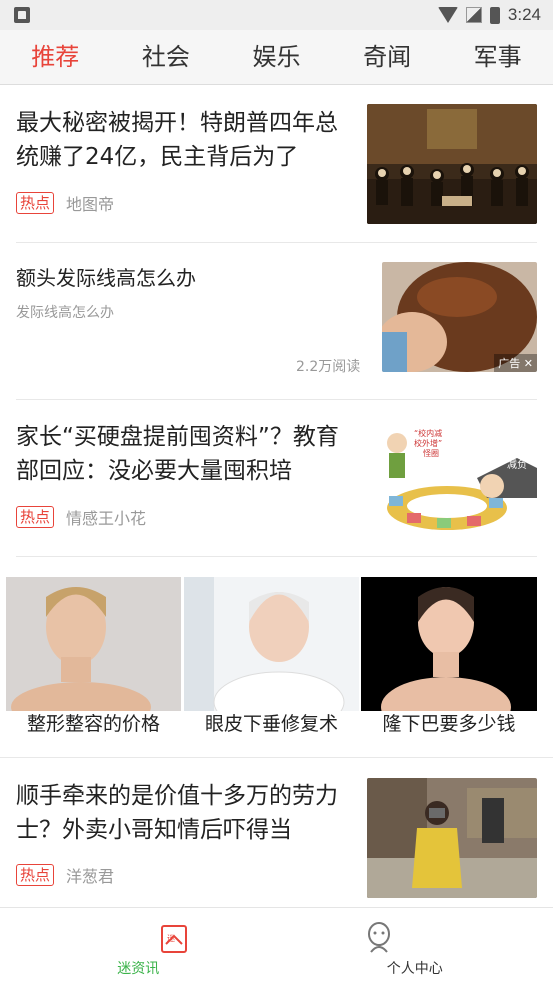 The height and width of the screenshot is (984, 553). What do you see at coordinates (415, 968) in the screenshot?
I see `nav-profile-label: 个人中心` at bounding box center [415, 968].